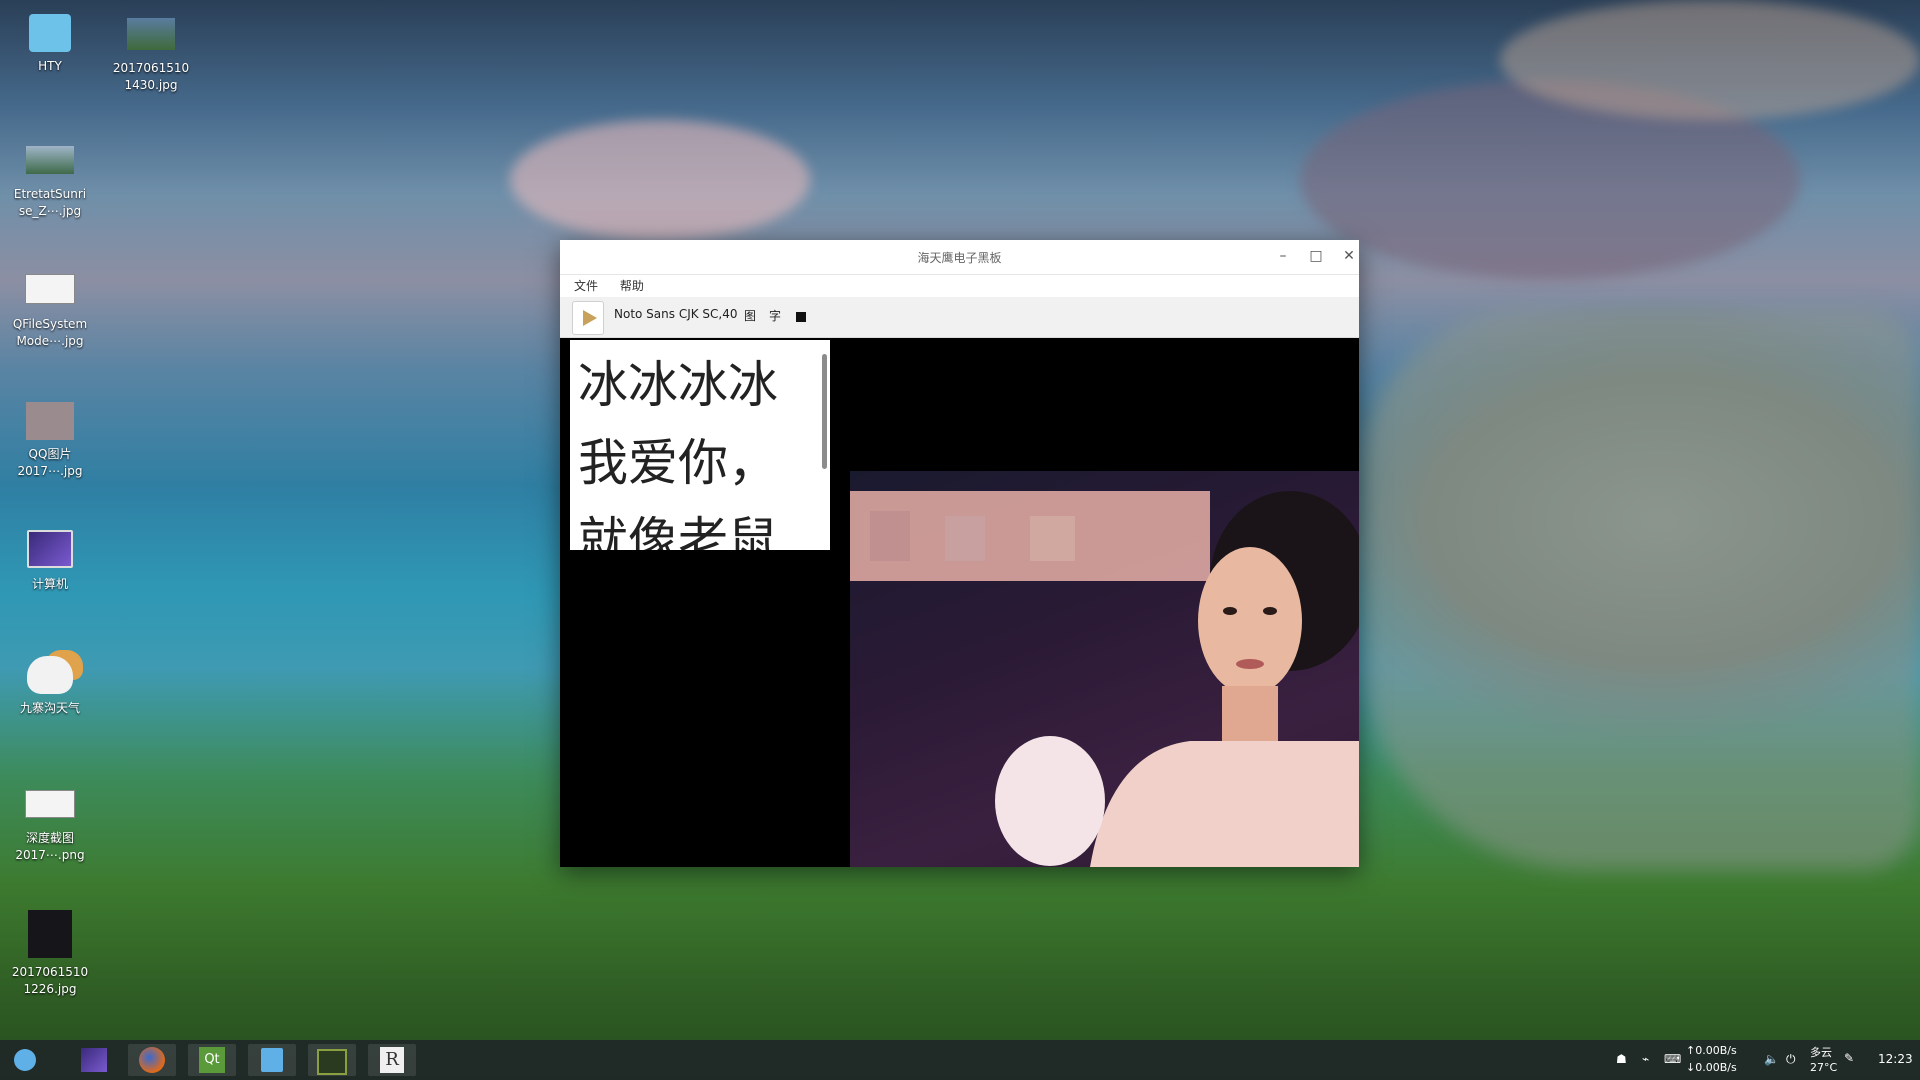 The height and width of the screenshot is (1080, 1920). I want to click on keyboard-icon: ⌨, so click(1672, 1059).